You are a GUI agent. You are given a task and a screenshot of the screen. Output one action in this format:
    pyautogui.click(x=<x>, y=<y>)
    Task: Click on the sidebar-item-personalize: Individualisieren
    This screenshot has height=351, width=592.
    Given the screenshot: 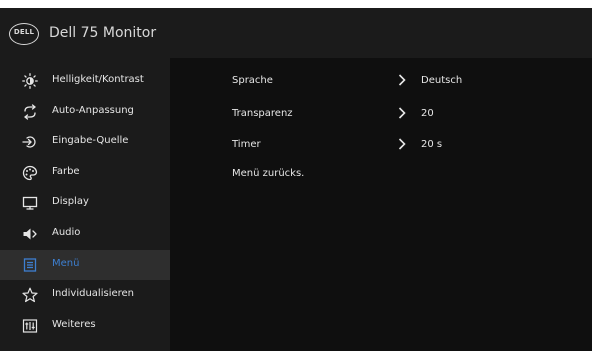 What is the action you would take?
    pyautogui.click(x=85, y=295)
    